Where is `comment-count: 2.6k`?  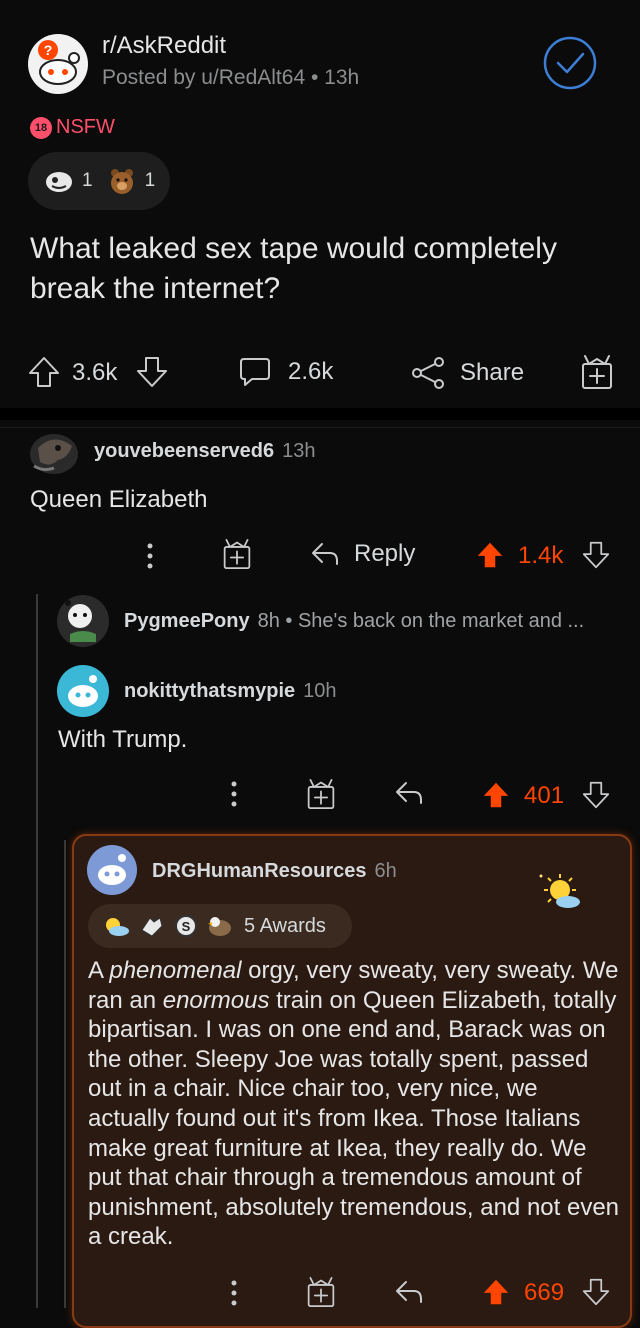 comment-count: 2.6k is located at coordinates (311, 371).